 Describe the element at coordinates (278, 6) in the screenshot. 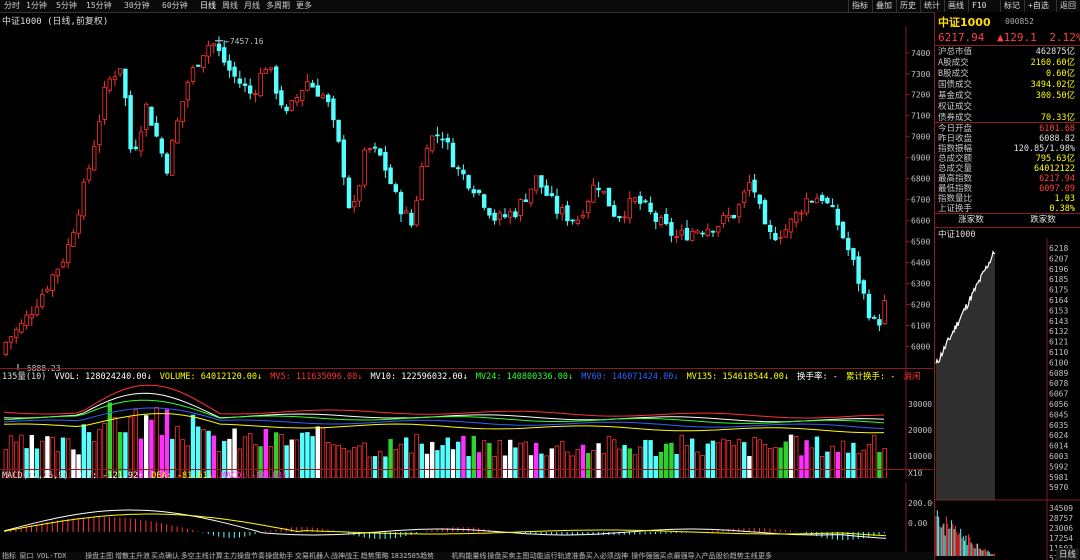

I see `period-tab-multi: 多周期` at that location.